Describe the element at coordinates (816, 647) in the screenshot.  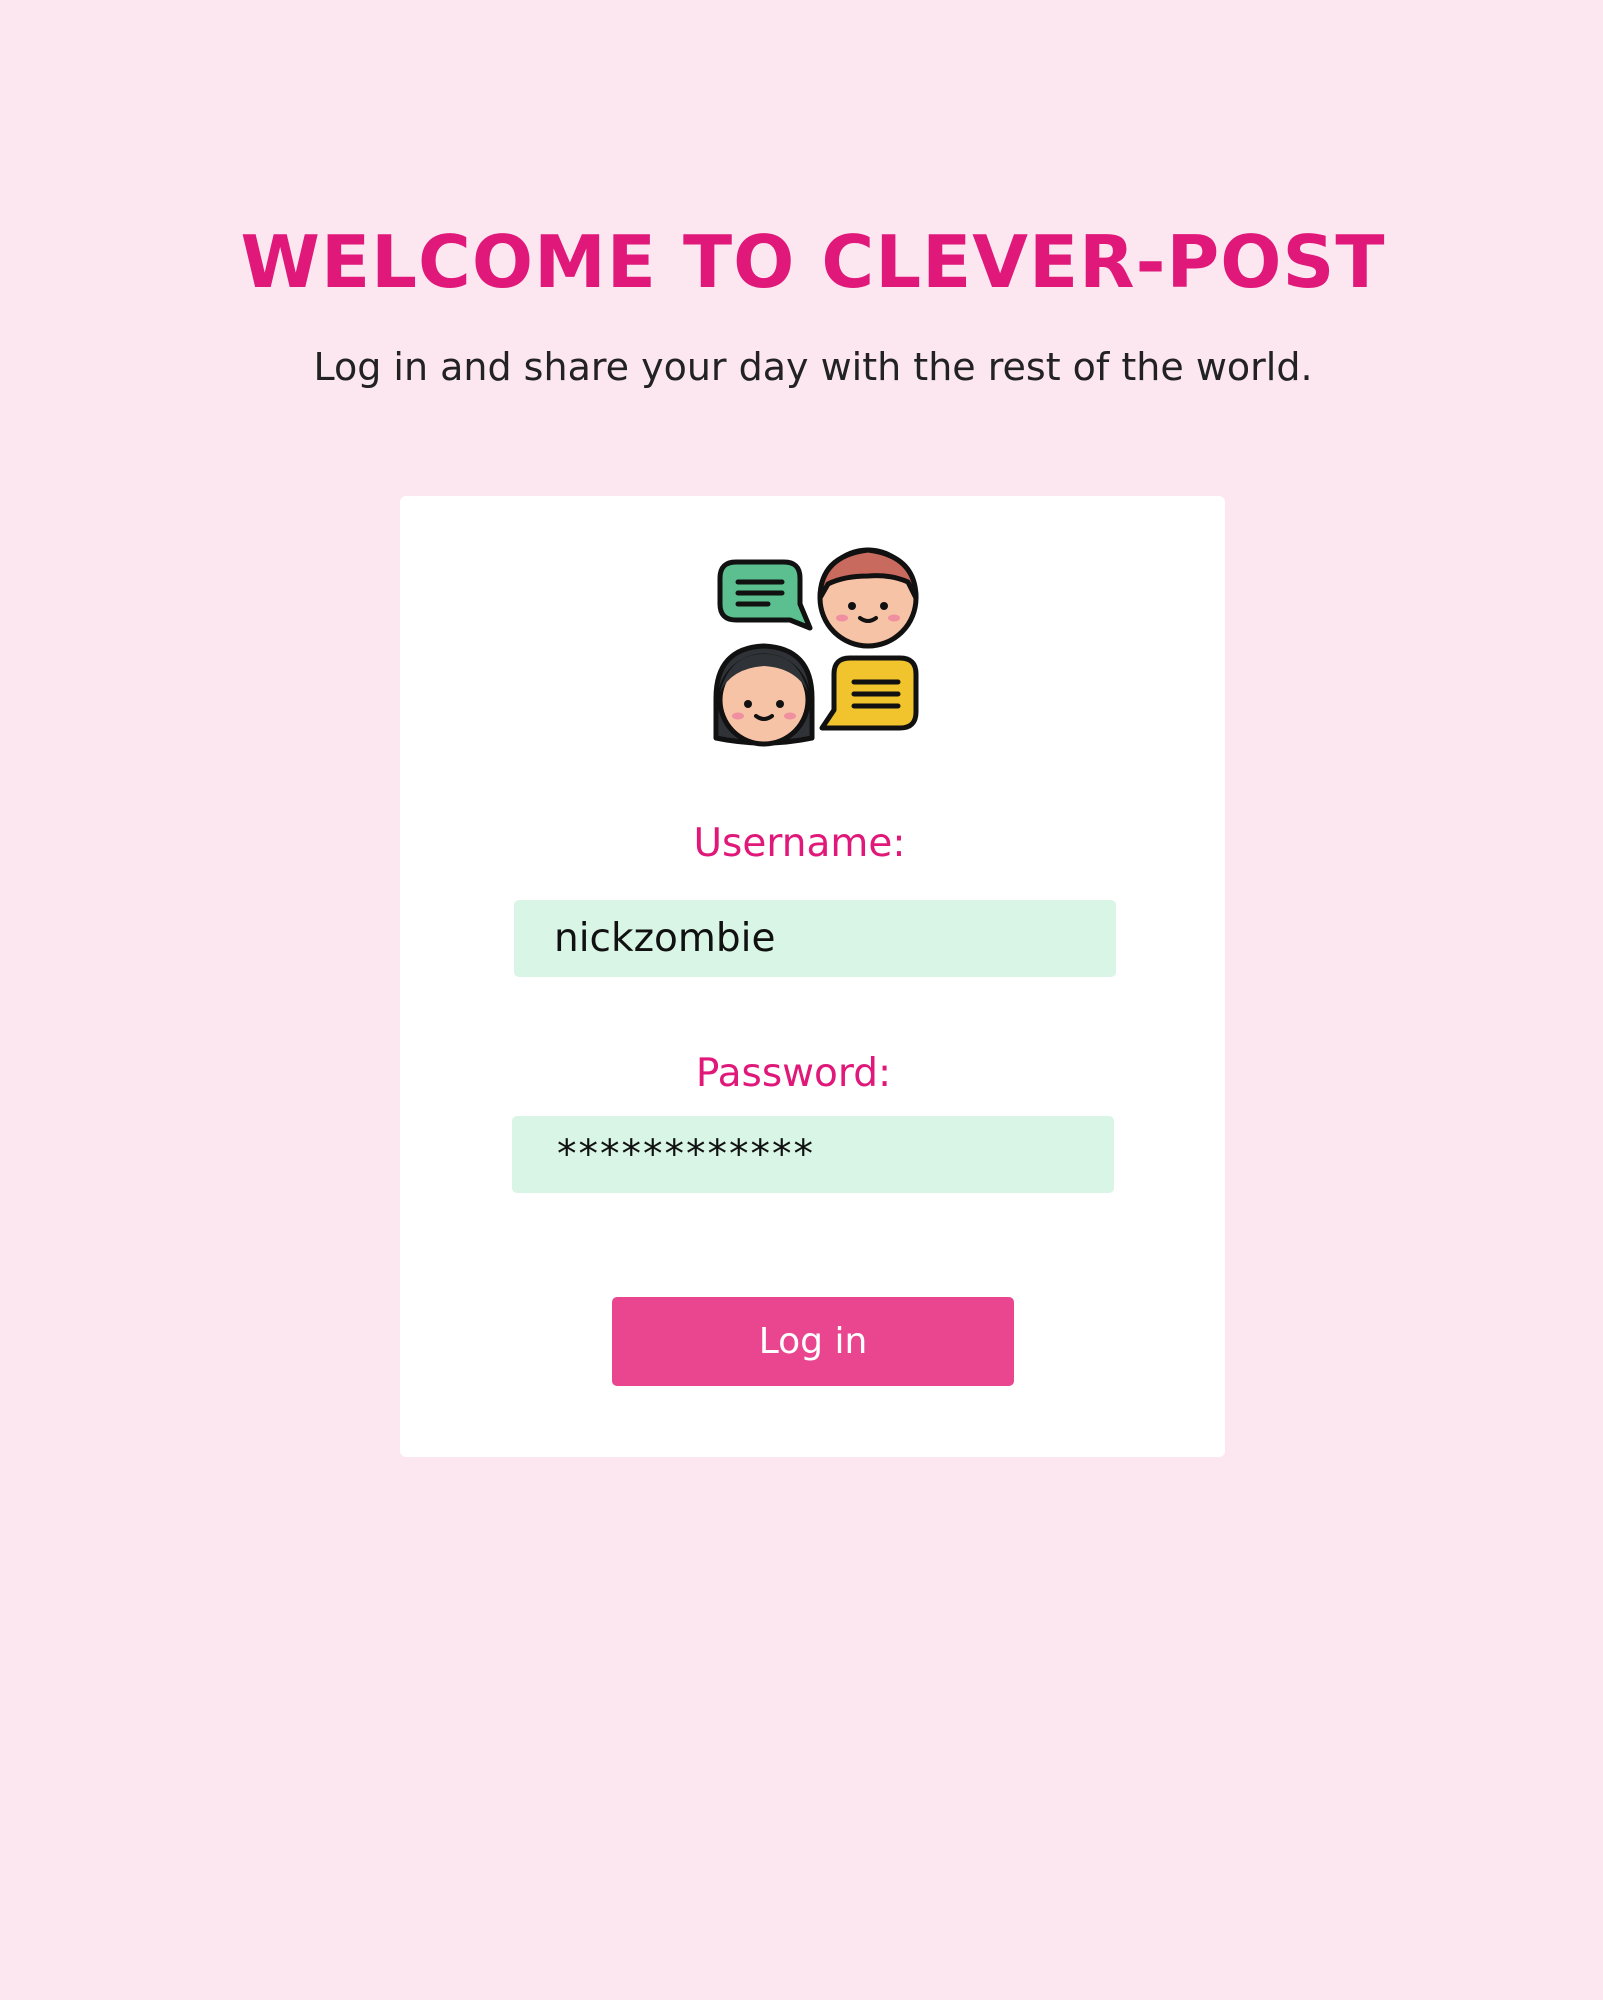
I see `chatting-people-icon` at that location.